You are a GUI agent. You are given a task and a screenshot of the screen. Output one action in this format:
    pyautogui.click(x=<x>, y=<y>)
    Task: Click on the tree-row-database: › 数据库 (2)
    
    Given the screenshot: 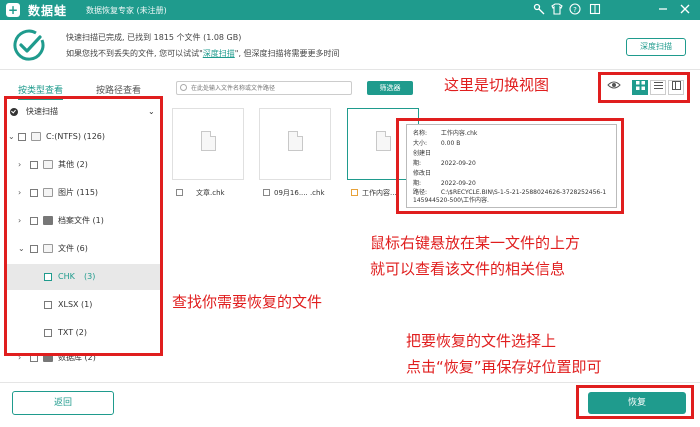 What is the action you would take?
    pyautogui.click(x=83, y=358)
    